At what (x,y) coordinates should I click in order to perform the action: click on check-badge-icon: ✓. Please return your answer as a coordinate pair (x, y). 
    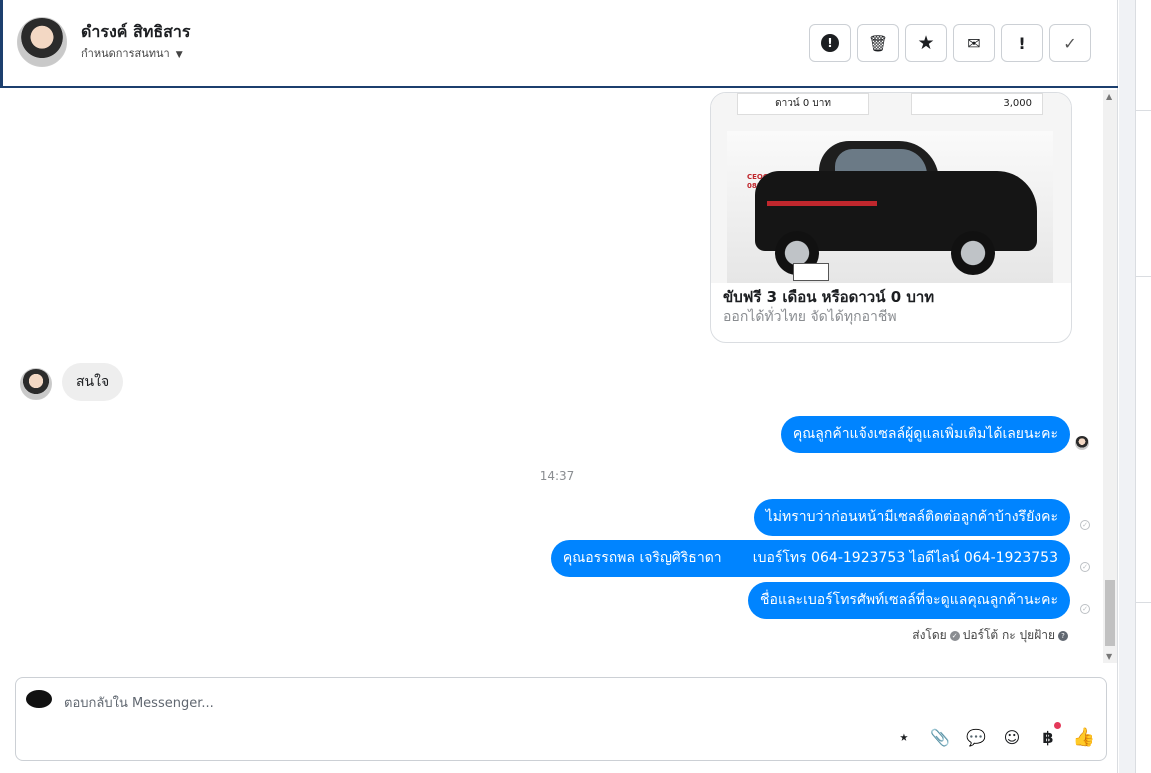
    Looking at the image, I should click on (954, 635).